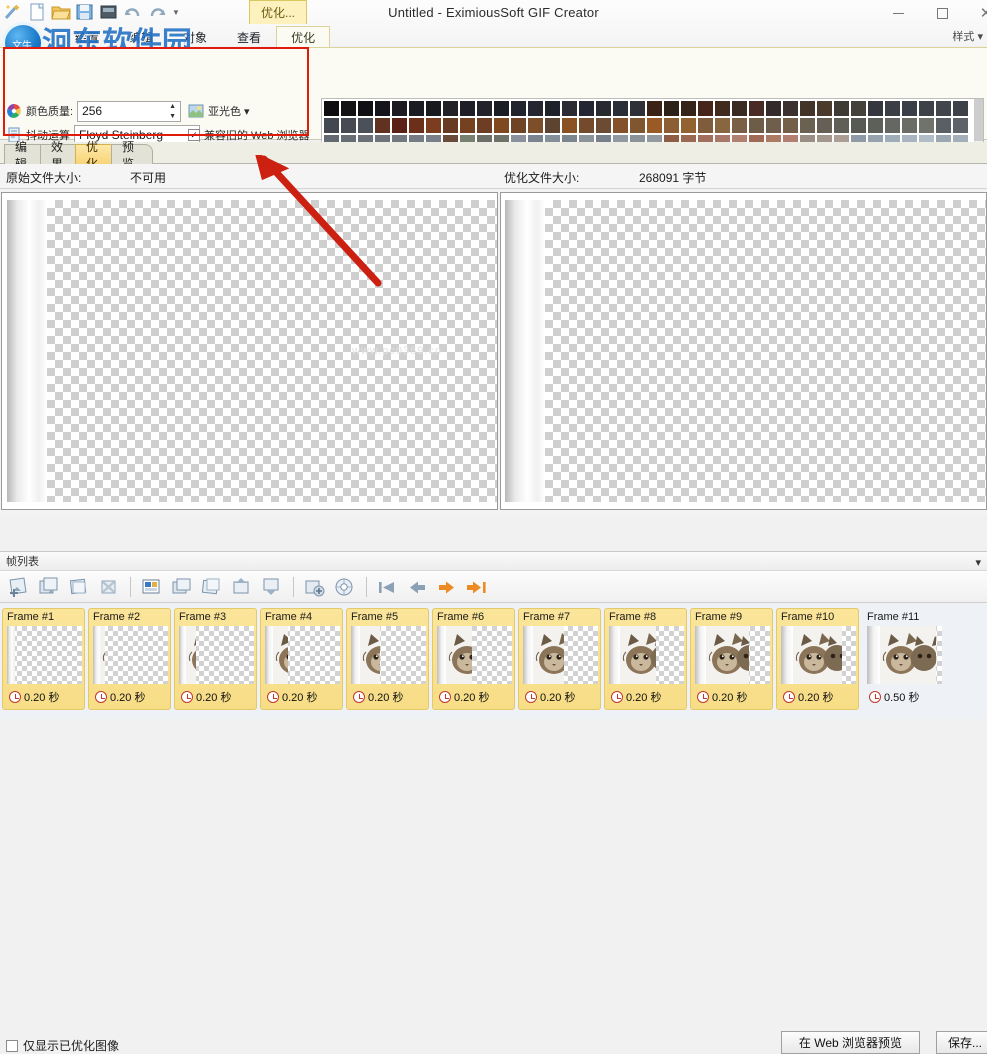  Describe the element at coordinates (12, 1046) in the screenshot. I see `show-optimized-only-checkbox` at that location.